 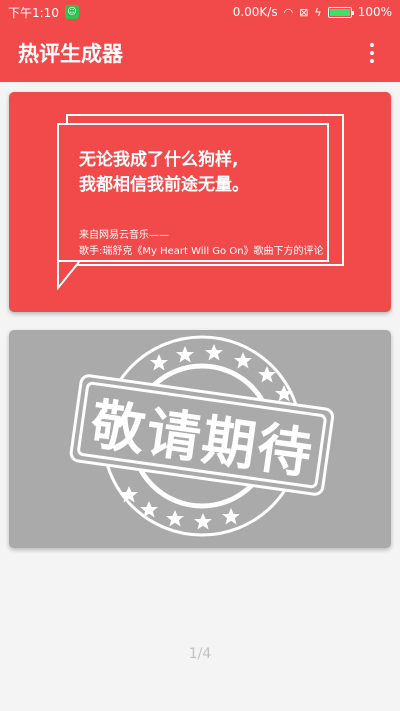 I want to click on network-speed: 0.00K/s, so click(x=255, y=12).